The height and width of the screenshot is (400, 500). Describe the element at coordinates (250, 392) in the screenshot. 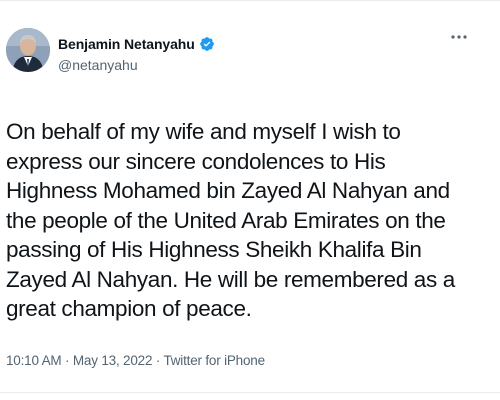

I see `bottom-divider` at that location.